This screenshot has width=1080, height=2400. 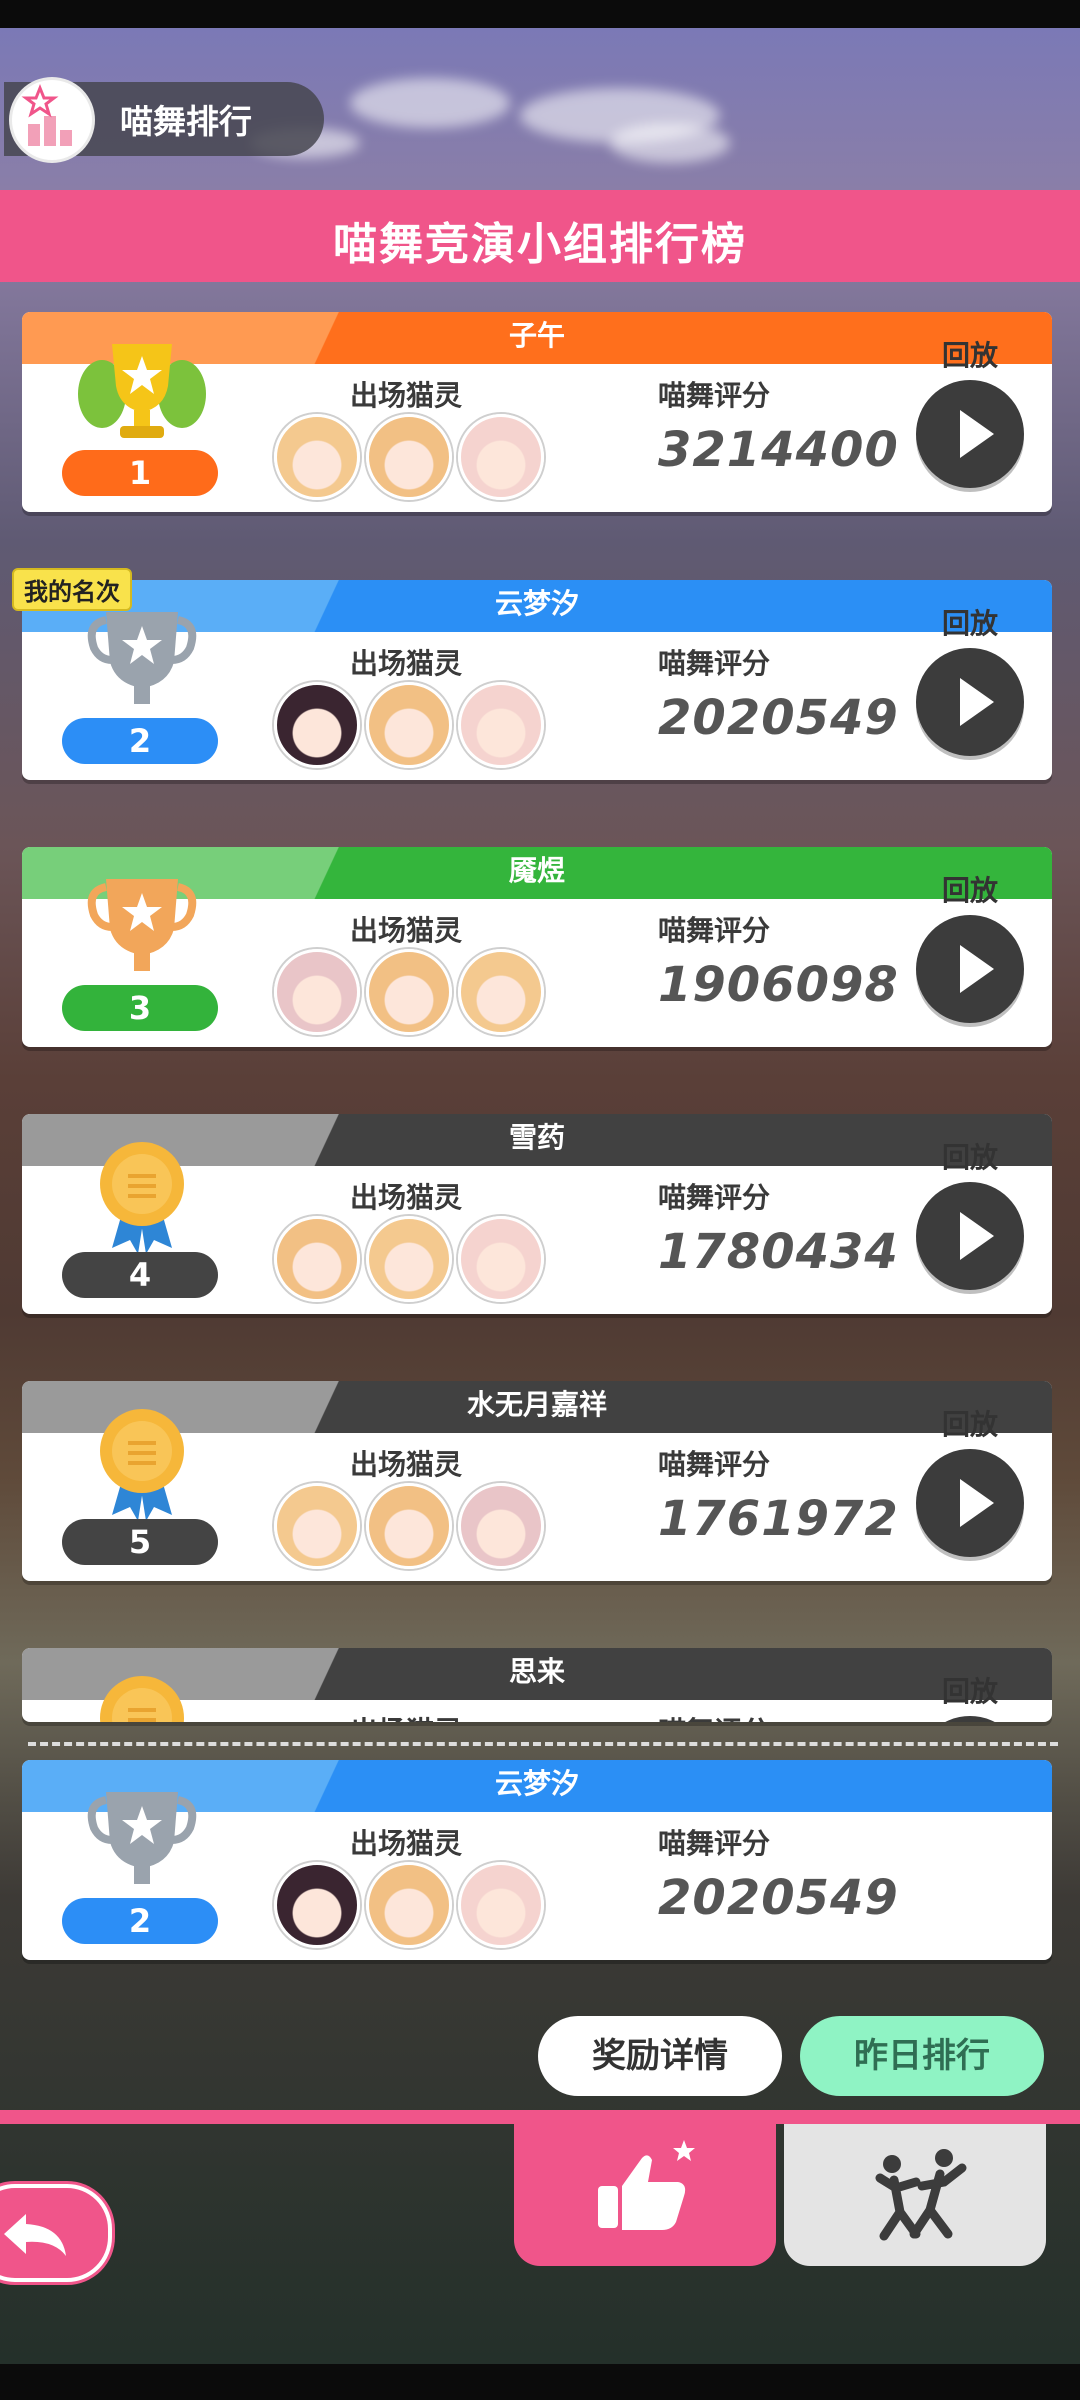 What do you see at coordinates (537, 680) in the screenshot?
I see `rank-card: 云梦汐 2 出场猫灵 喵舞评分 2020549 回放` at bounding box center [537, 680].